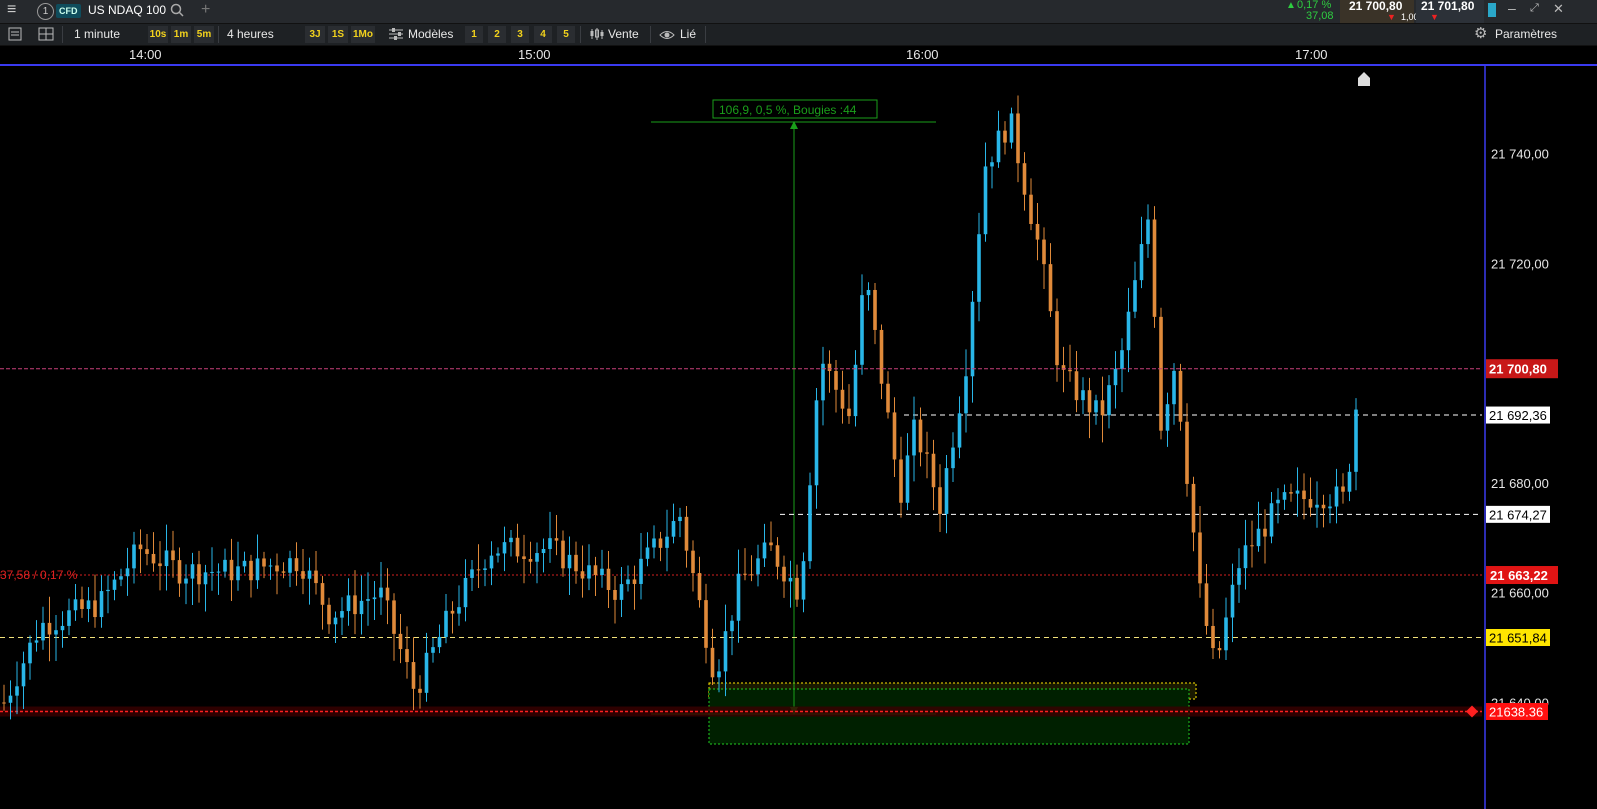 Image resolution: width=1597 pixels, height=809 pixels. Describe the element at coordinates (315, 34) in the screenshot. I see `range-3j: 3J` at that location.